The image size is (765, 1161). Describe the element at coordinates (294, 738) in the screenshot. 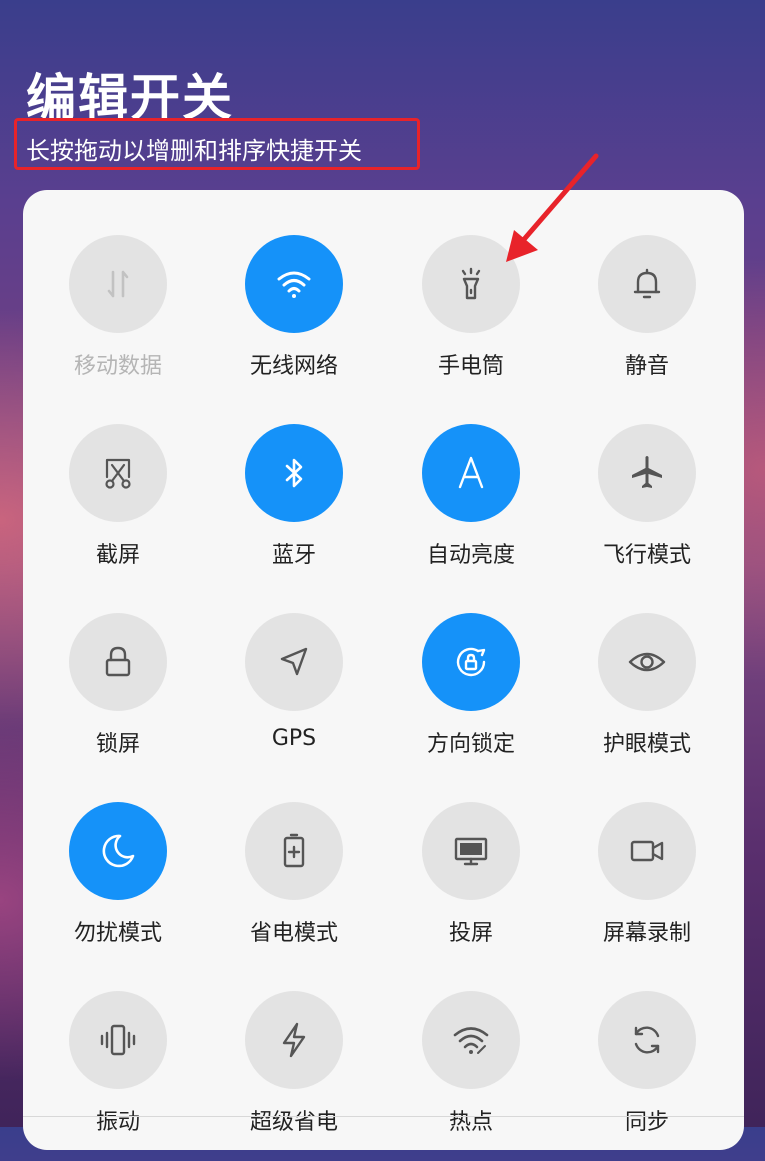

I see `tile-label: GPS` at that location.